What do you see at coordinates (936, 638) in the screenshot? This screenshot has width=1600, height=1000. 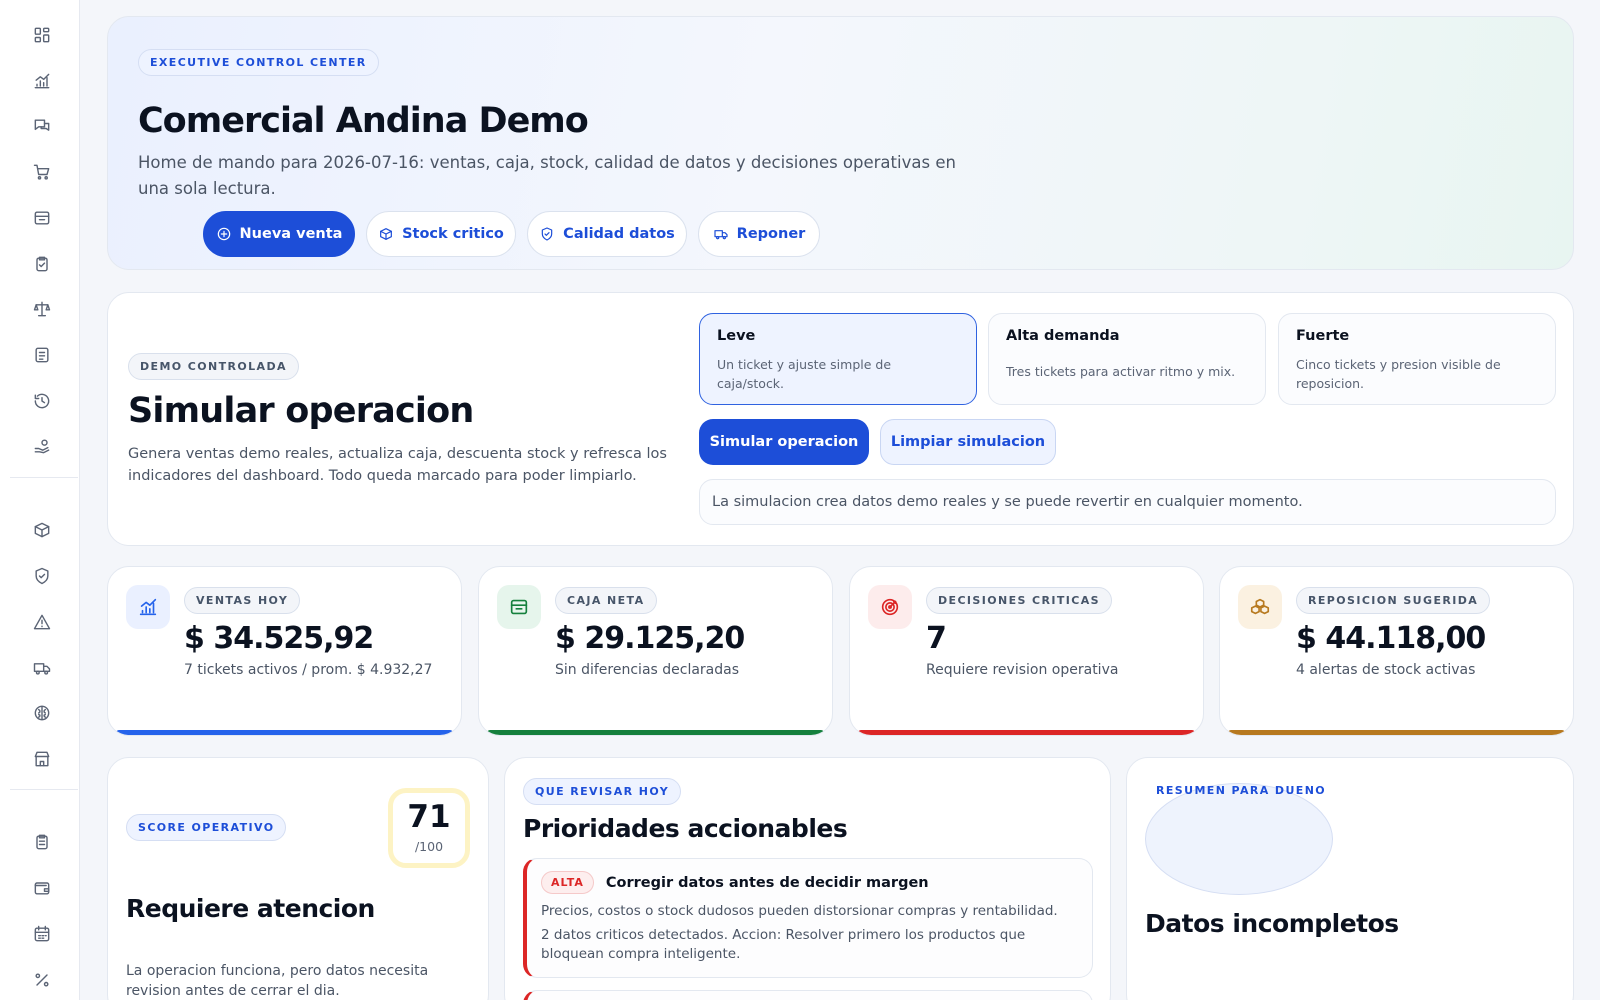 I see `kpi-value: 7` at bounding box center [936, 638].